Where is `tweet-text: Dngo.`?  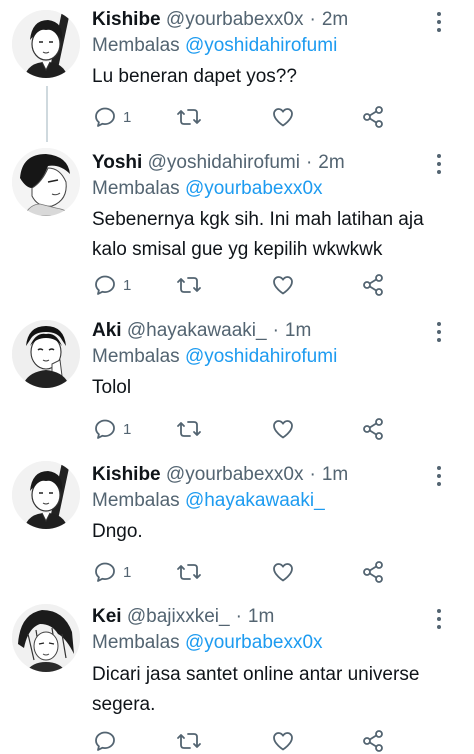 tweet-text: Dngo. is located at coordinates (117, 531).